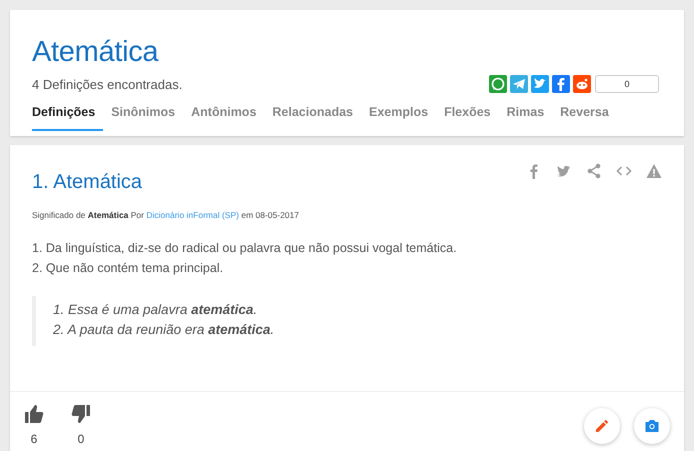  What do you see at coordinates (582, 84) in the screenshot?
I see `reddit-share-icon` at bounding box center [582, 84].